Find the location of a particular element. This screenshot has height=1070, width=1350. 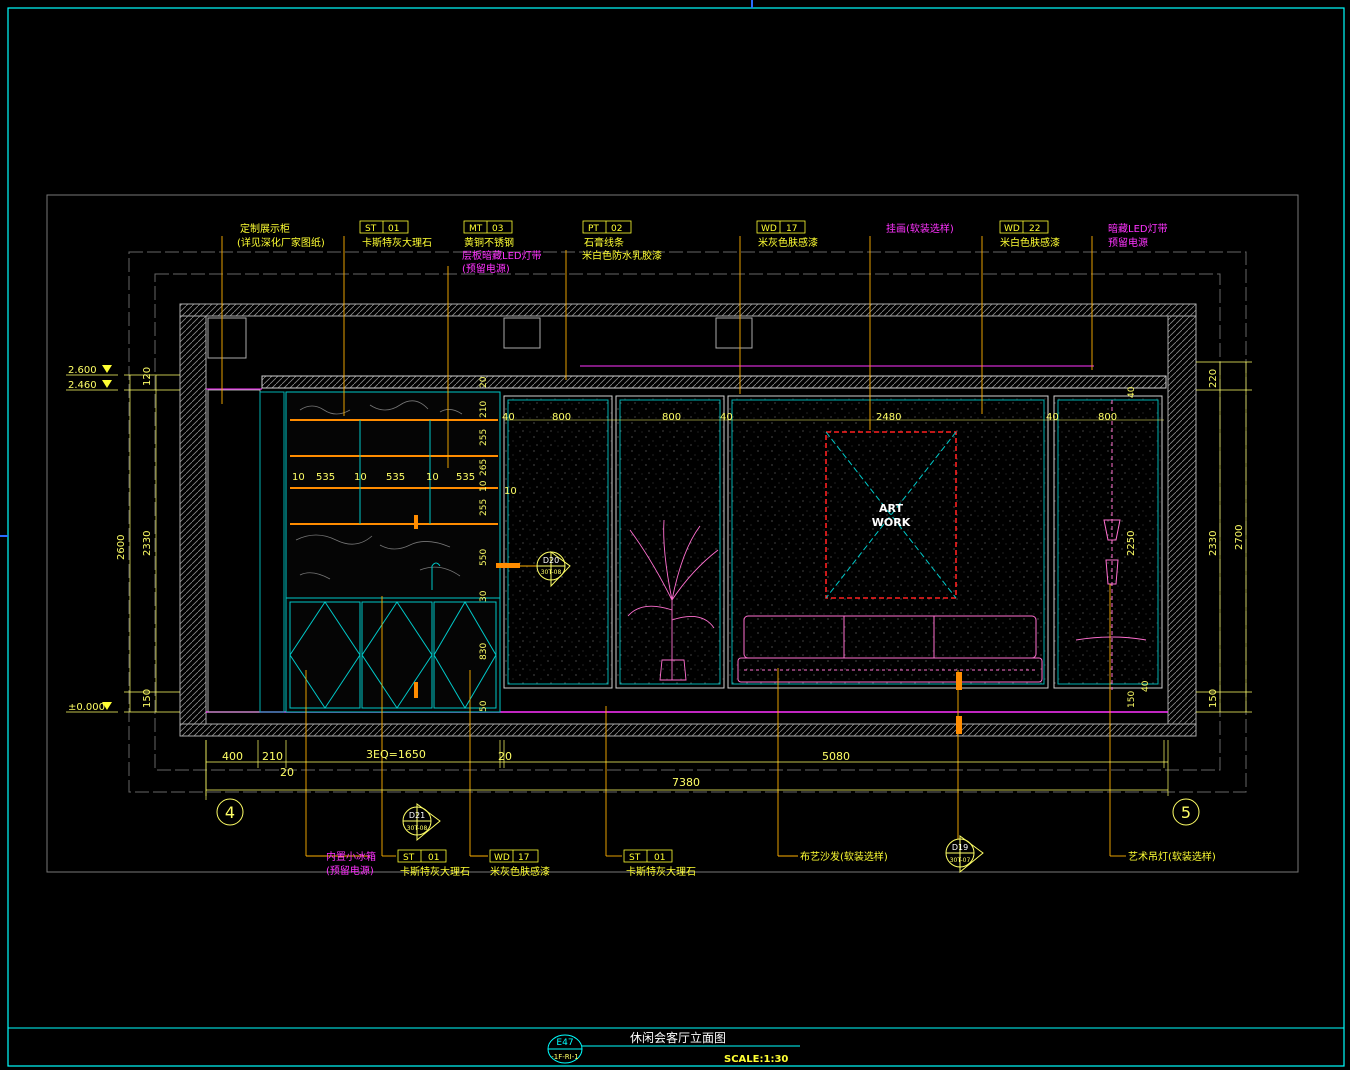

callout-top-3-code: MT is located at coordinates (476, 229).